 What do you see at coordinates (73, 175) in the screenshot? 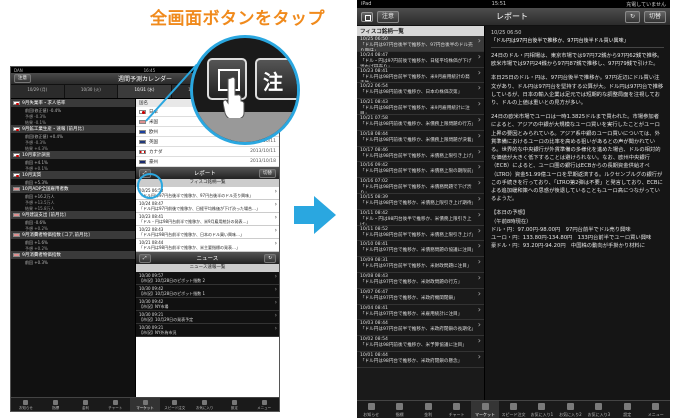
I see `calendar-event: 10月実質` at bounding box center [73, 175].